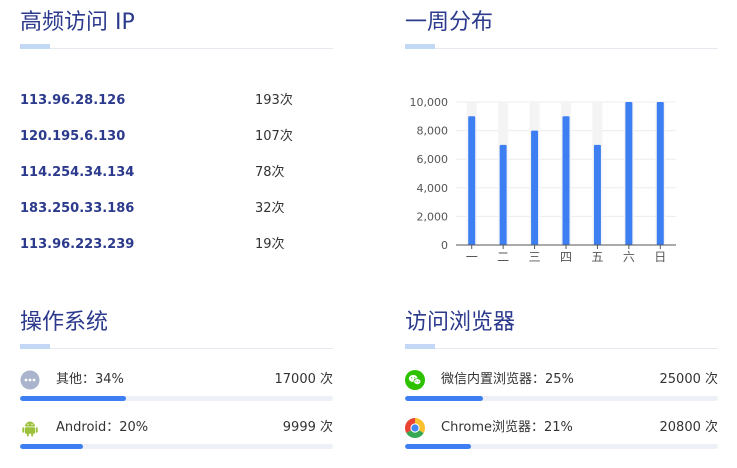 This screenshot has width=737, height=468. Describe the element at coordinates (433, 216) in the screenshot. I see `y-tick-label: 2,000` at that location.